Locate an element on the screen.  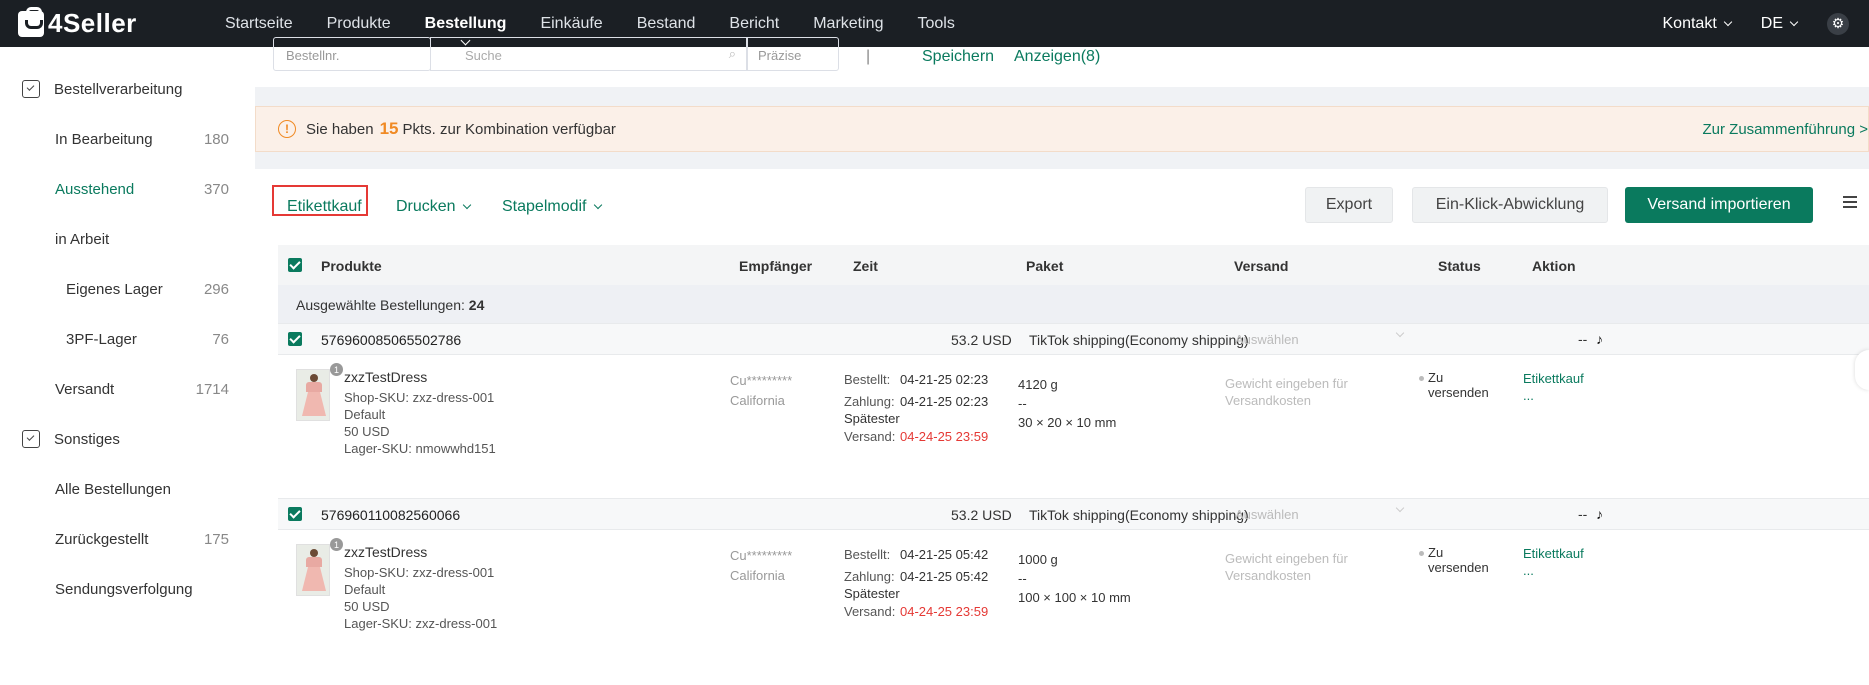
sidebar-item-zurueckgestellt: Zurückgestellt 175 is located at coordinates (127, 539).